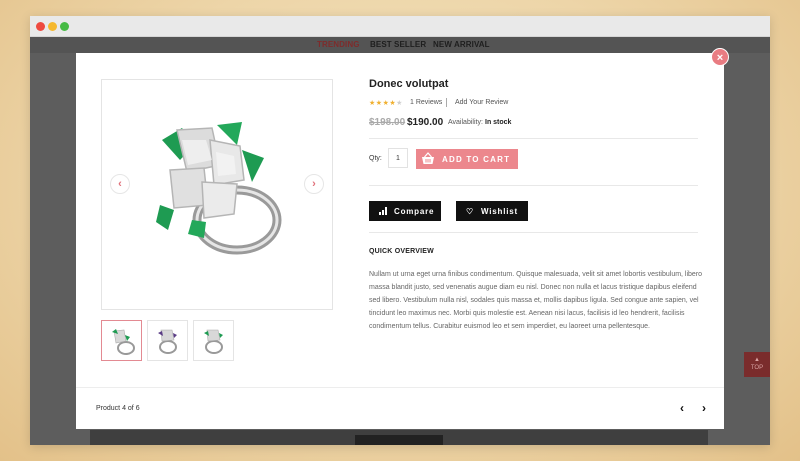  Describe the element at coordinates (470, 211) in the screenshot. I see `heart-icon: ♡` at that location.